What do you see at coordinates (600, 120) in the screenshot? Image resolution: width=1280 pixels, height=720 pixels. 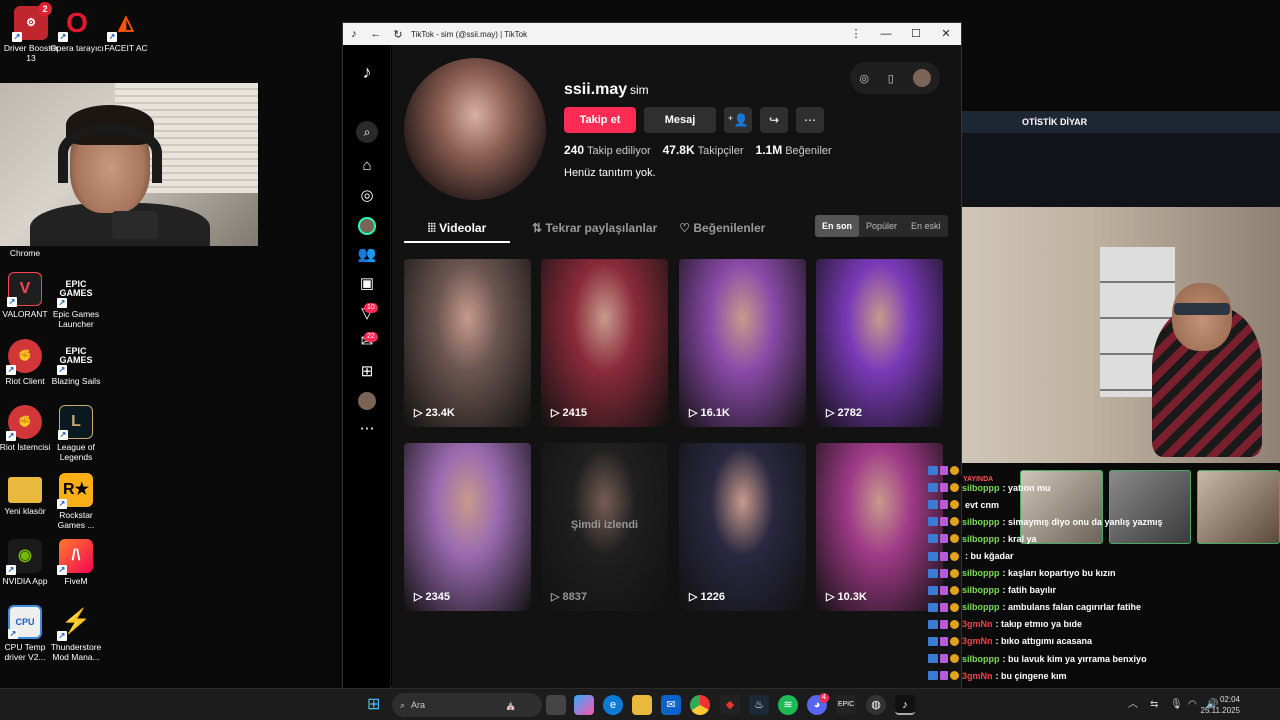 I see `follow-button: Takip et` at bounding box center [600, 120].